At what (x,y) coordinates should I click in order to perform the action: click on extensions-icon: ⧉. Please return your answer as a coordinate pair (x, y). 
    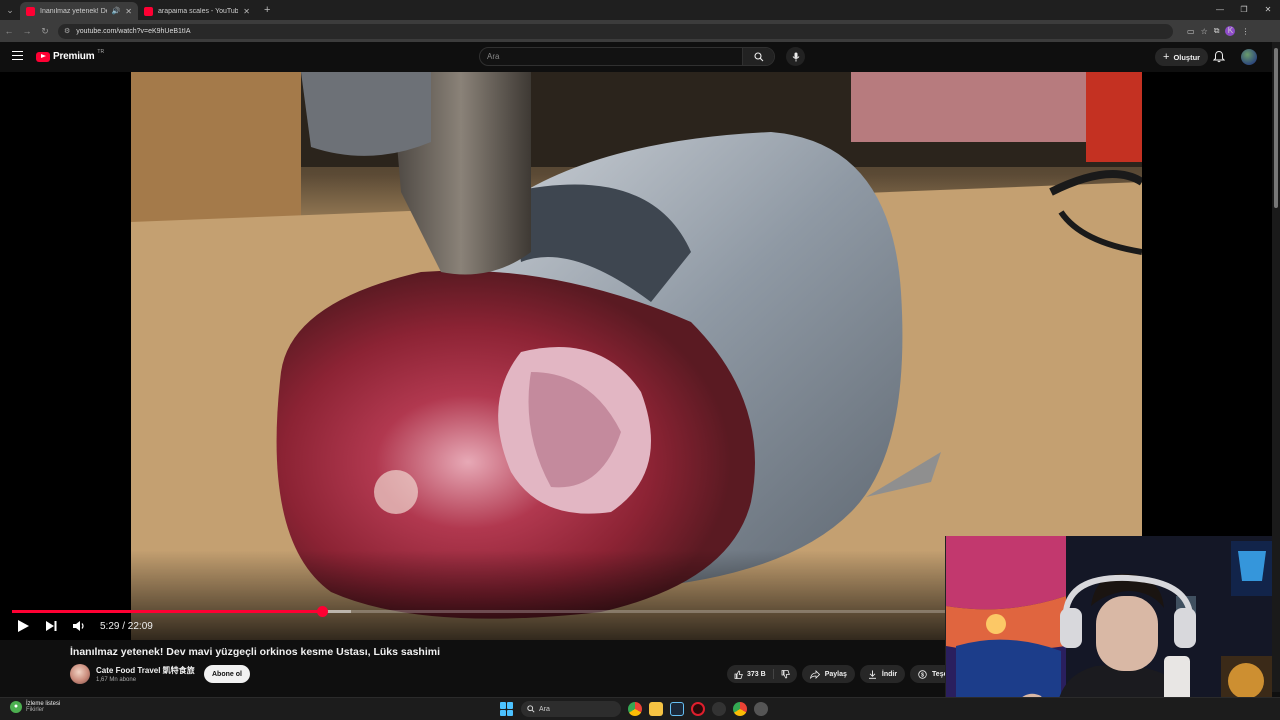
    Looking at the image, I should click on (1217, 31).